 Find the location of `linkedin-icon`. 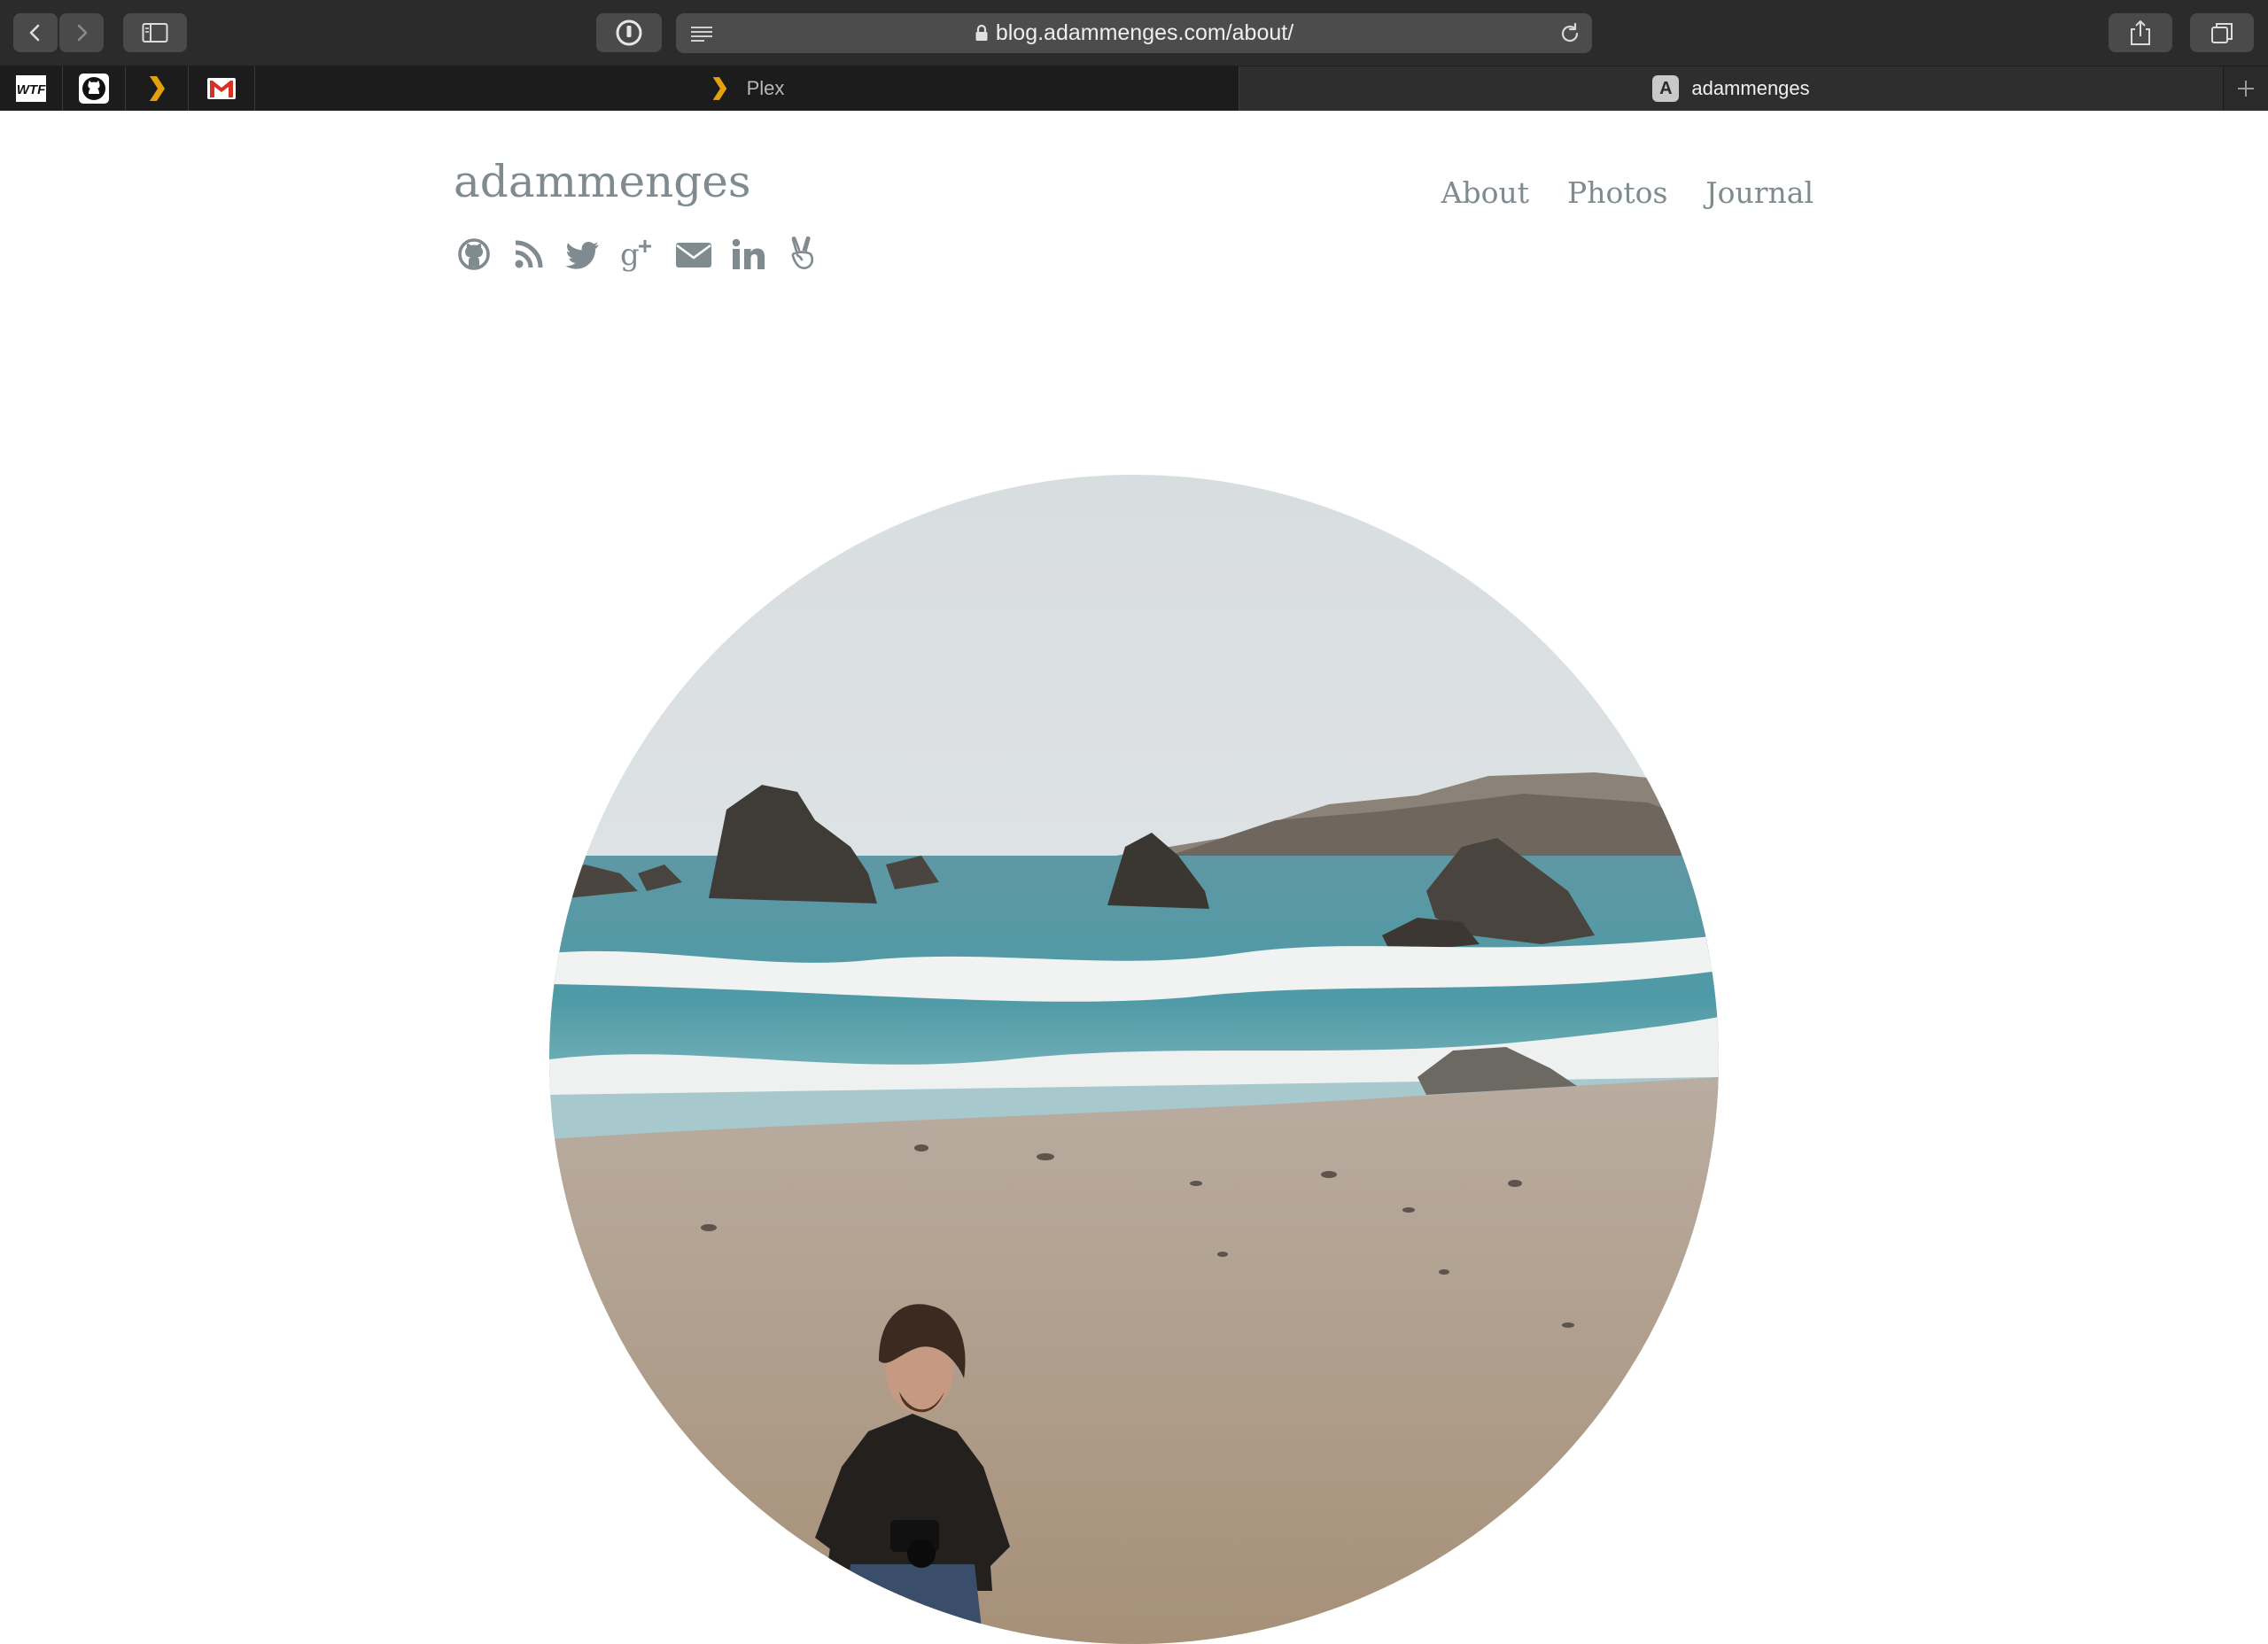

linkedin-icon is located at coordinates (748, 254).